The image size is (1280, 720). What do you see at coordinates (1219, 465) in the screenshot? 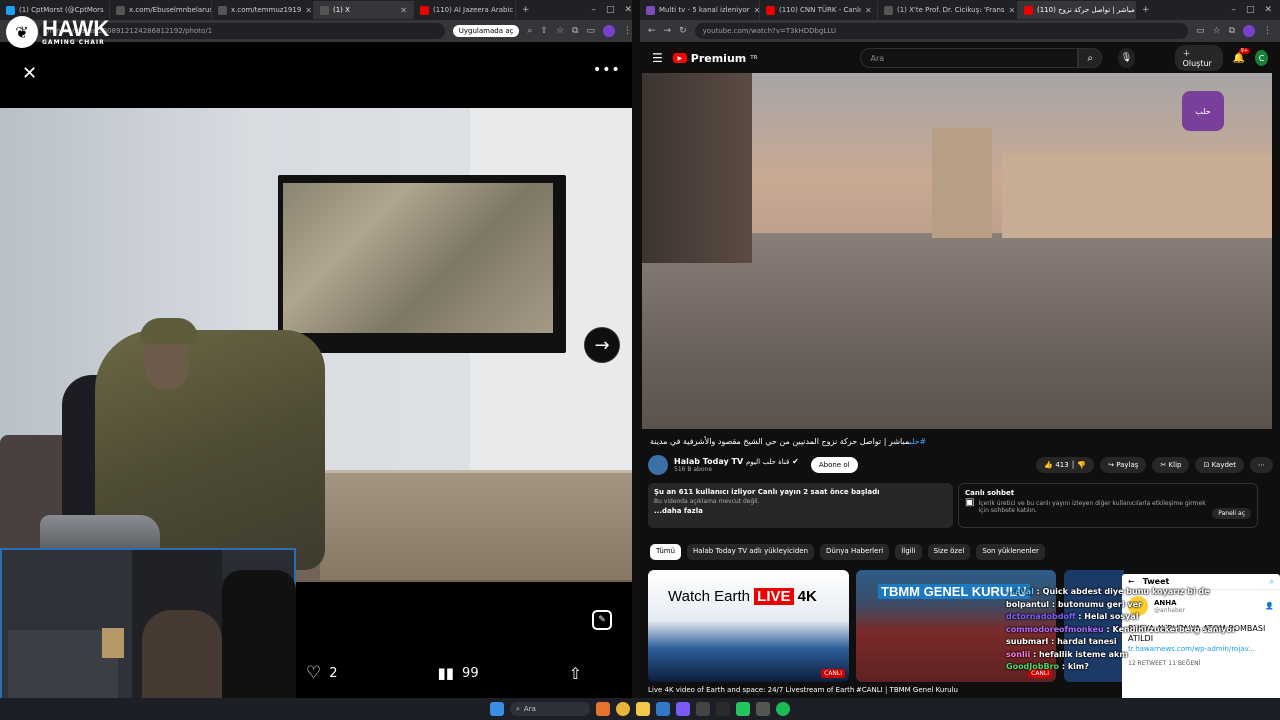
I see `save-button: ⊡ Kaydet` at bounding box center [1219, 465].